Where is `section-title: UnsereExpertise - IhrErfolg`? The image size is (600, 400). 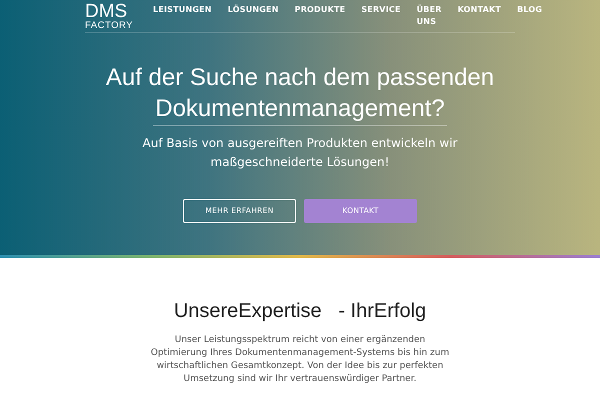 section-title: UnsereExpertise - IhrErfolg is located at coordinates (300, 311).